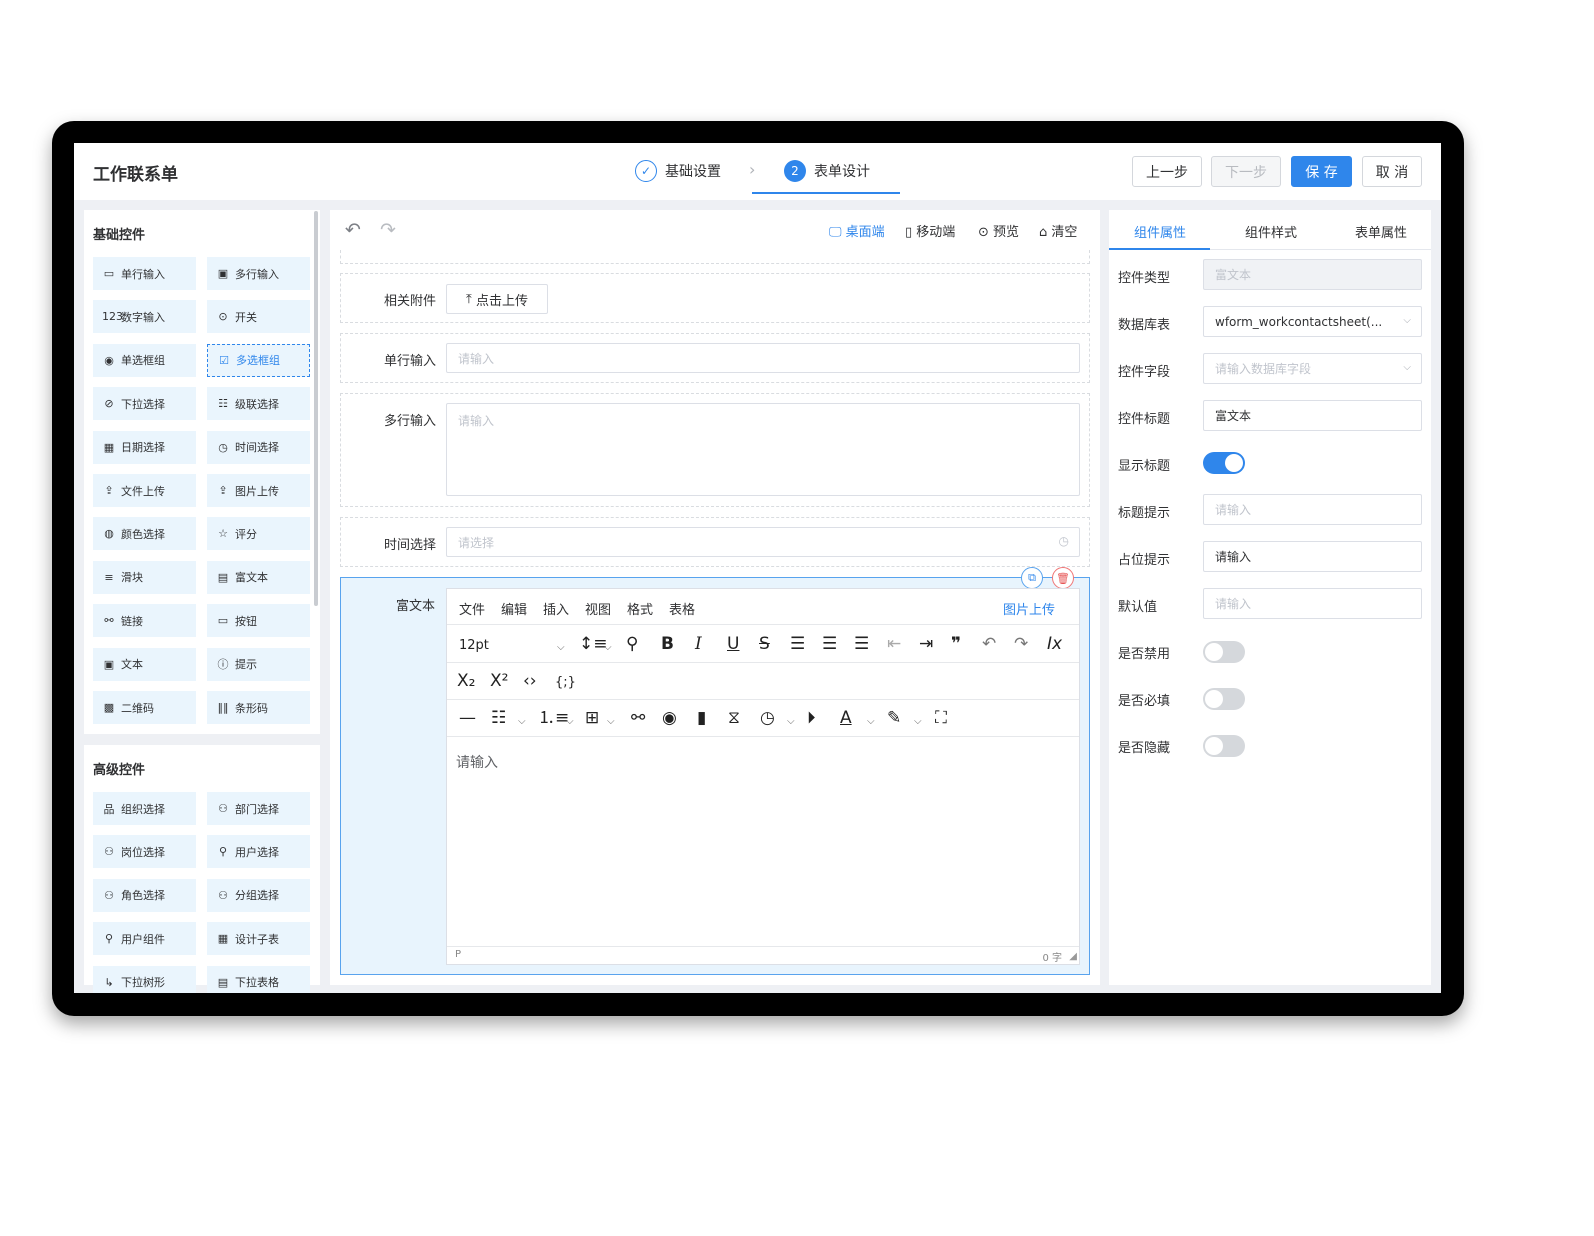 This screenshot has width=1594, height=1236. What do you see at coordinates (956, 644) in the screenshot?
I see `blockquote-icon: ❞` at bounding box center [956, 644].